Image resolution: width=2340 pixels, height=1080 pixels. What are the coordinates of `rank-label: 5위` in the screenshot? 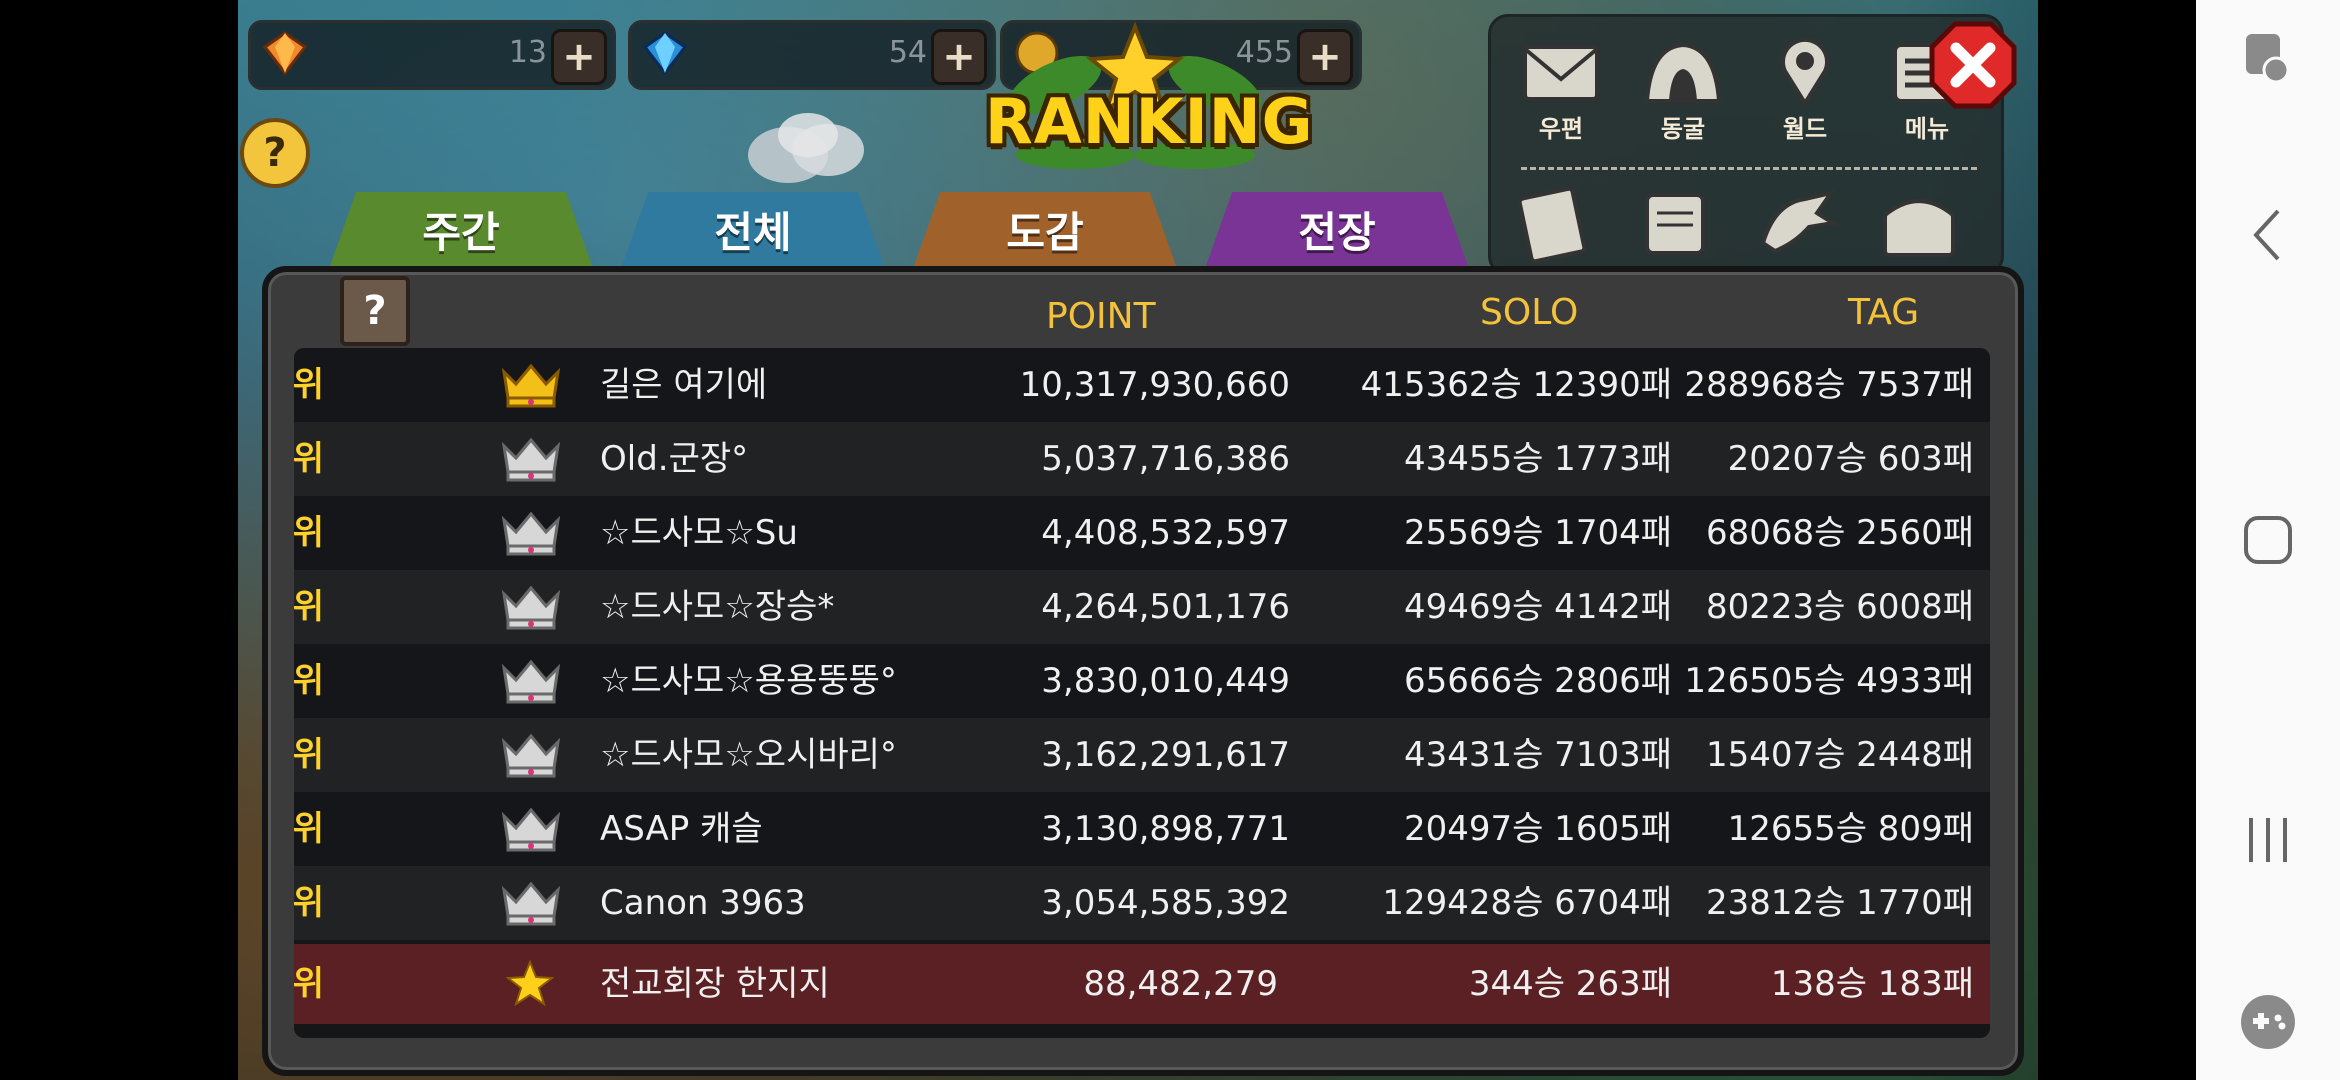 It's located at (309, 681).